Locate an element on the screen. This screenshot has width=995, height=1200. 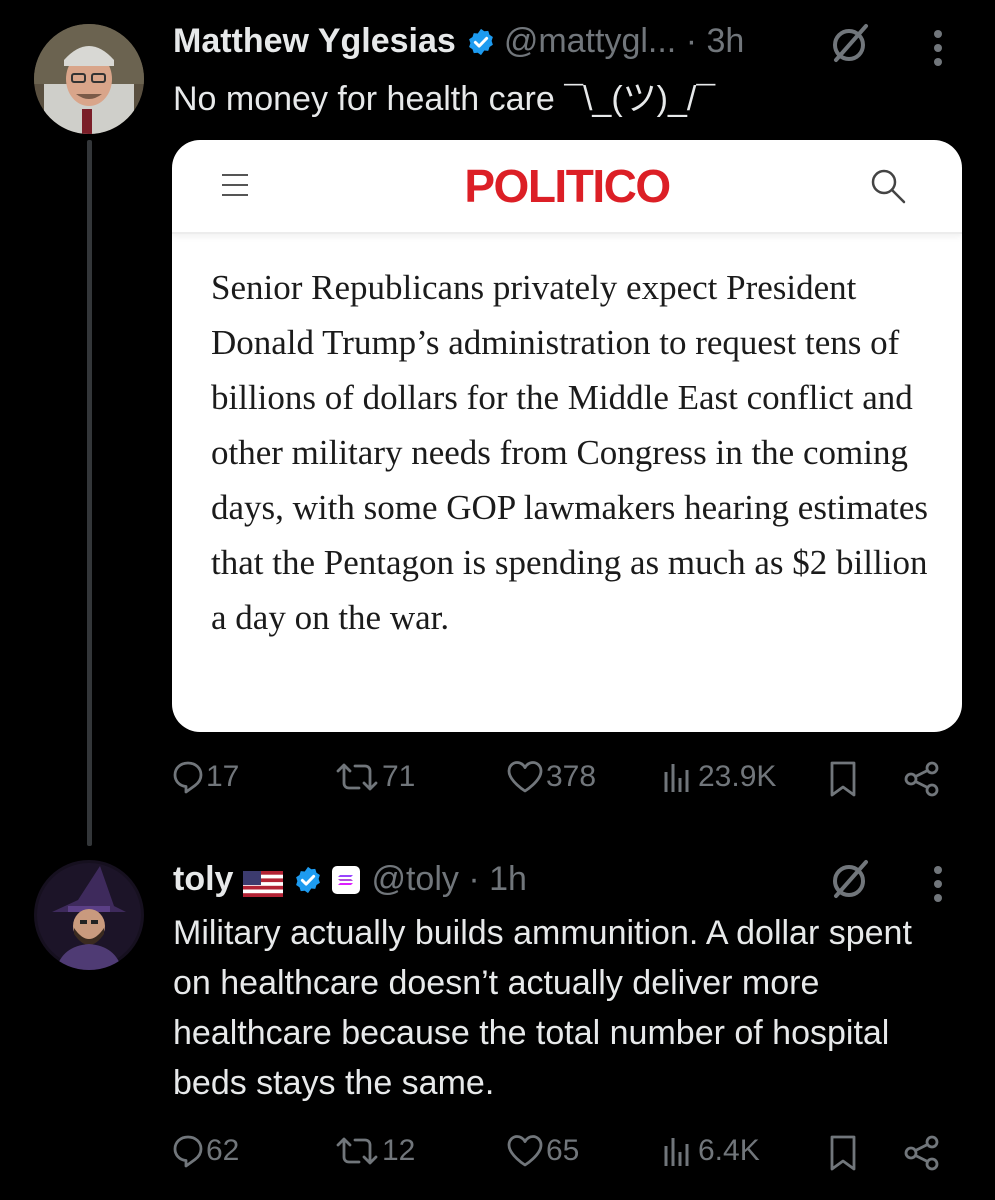
timestamp: 3h is located at coordinates (725, 41).